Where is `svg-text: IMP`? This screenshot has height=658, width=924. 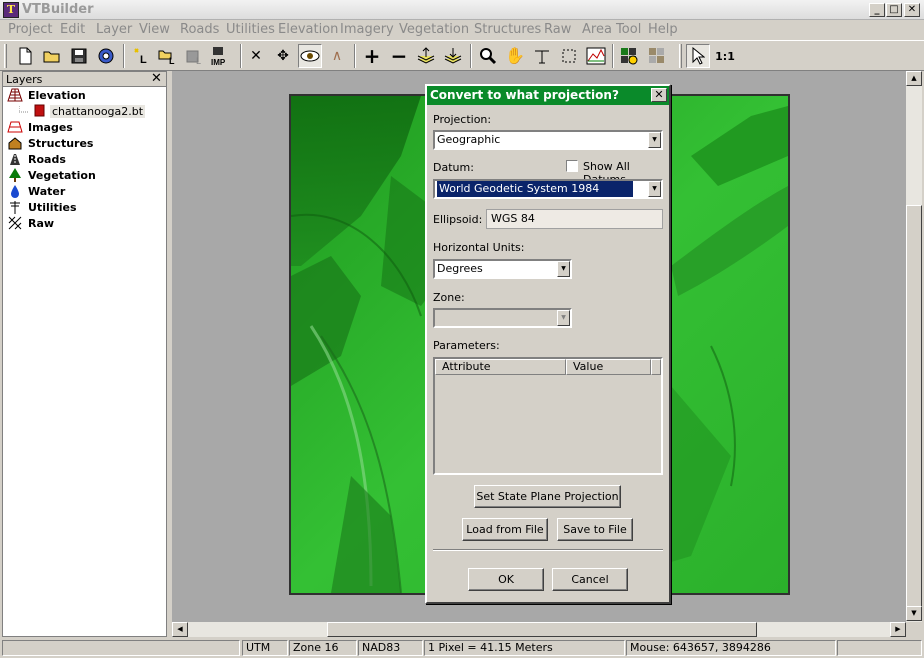
svg-text: IMP is located at coordinates (218, 62).